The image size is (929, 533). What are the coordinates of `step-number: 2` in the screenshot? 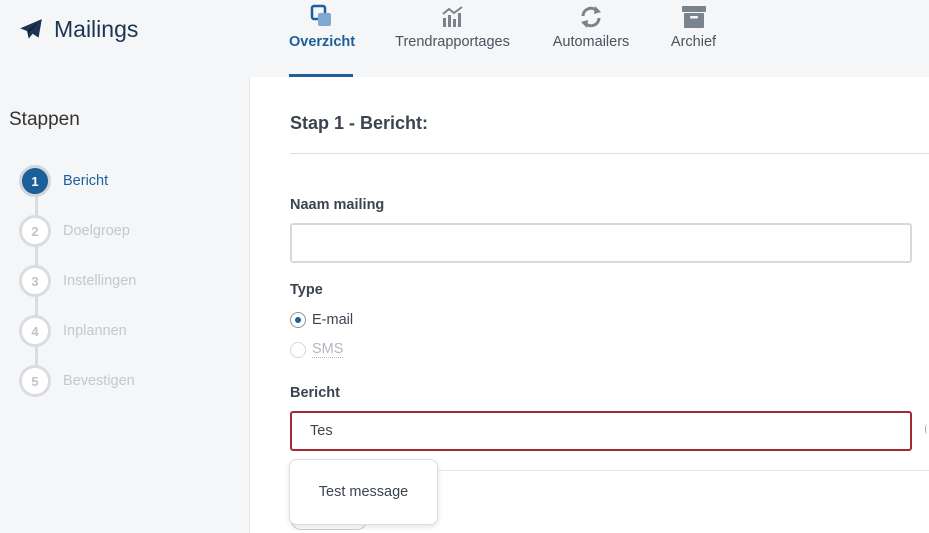 It's located at (35, 231).